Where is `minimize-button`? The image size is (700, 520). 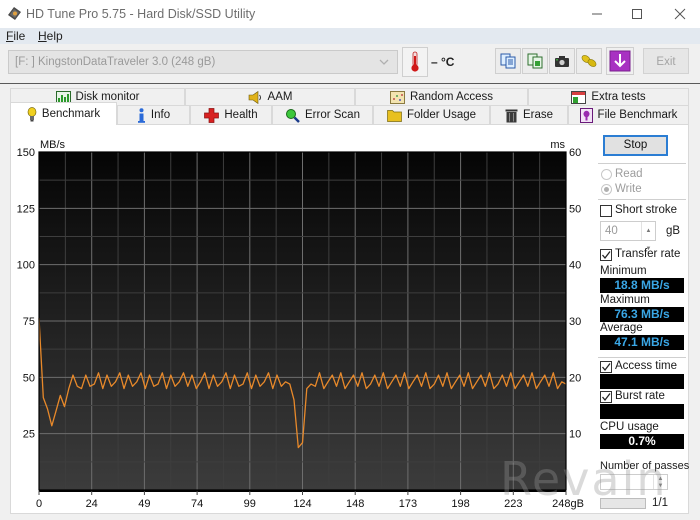
minimize-button is located at coordinates (597, 14).